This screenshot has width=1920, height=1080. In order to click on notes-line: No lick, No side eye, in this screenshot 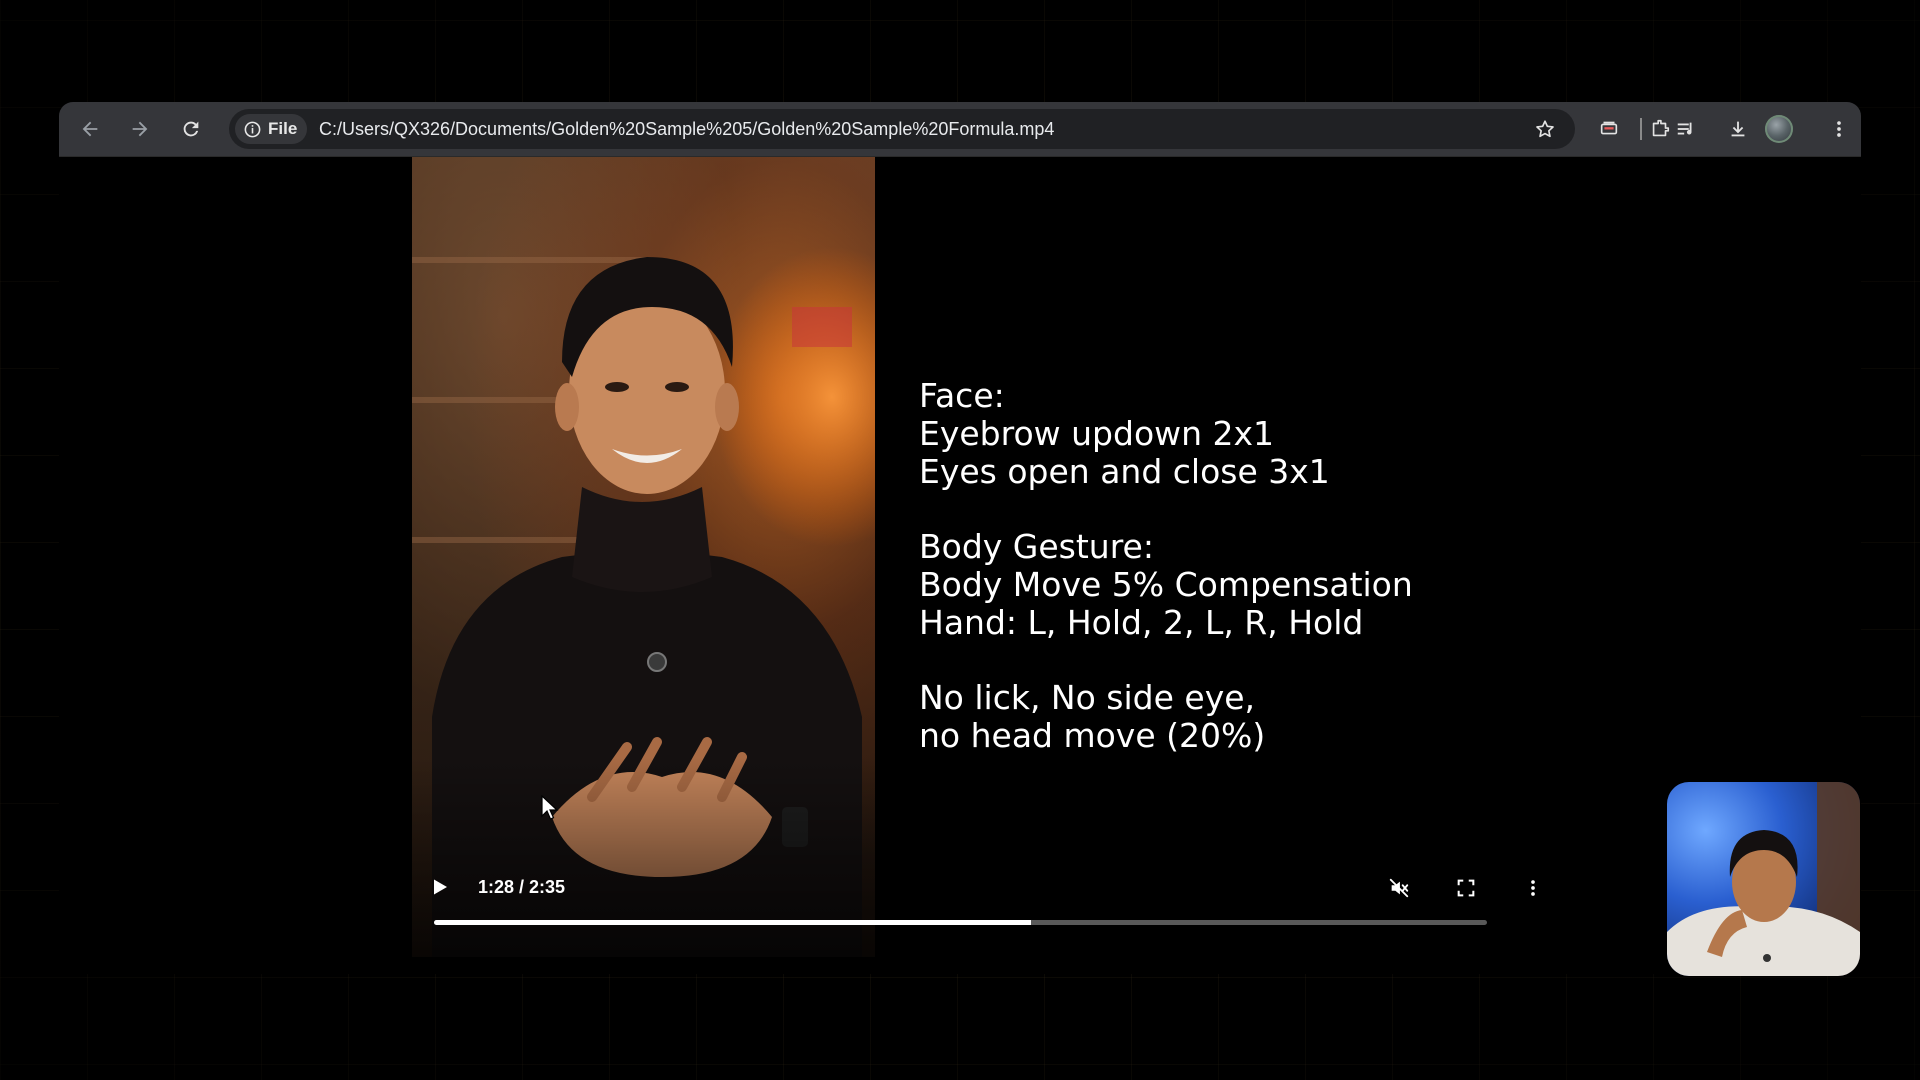, I will do `click(1087, 697)`.